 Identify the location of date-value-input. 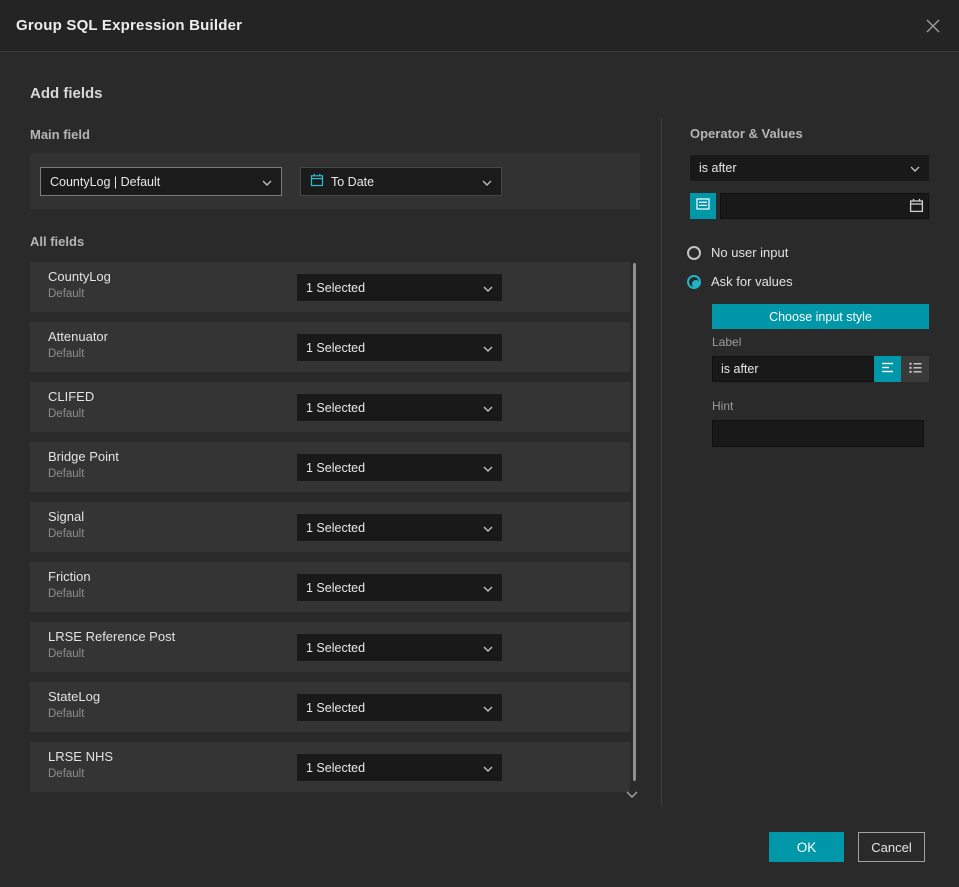
(824, 206).